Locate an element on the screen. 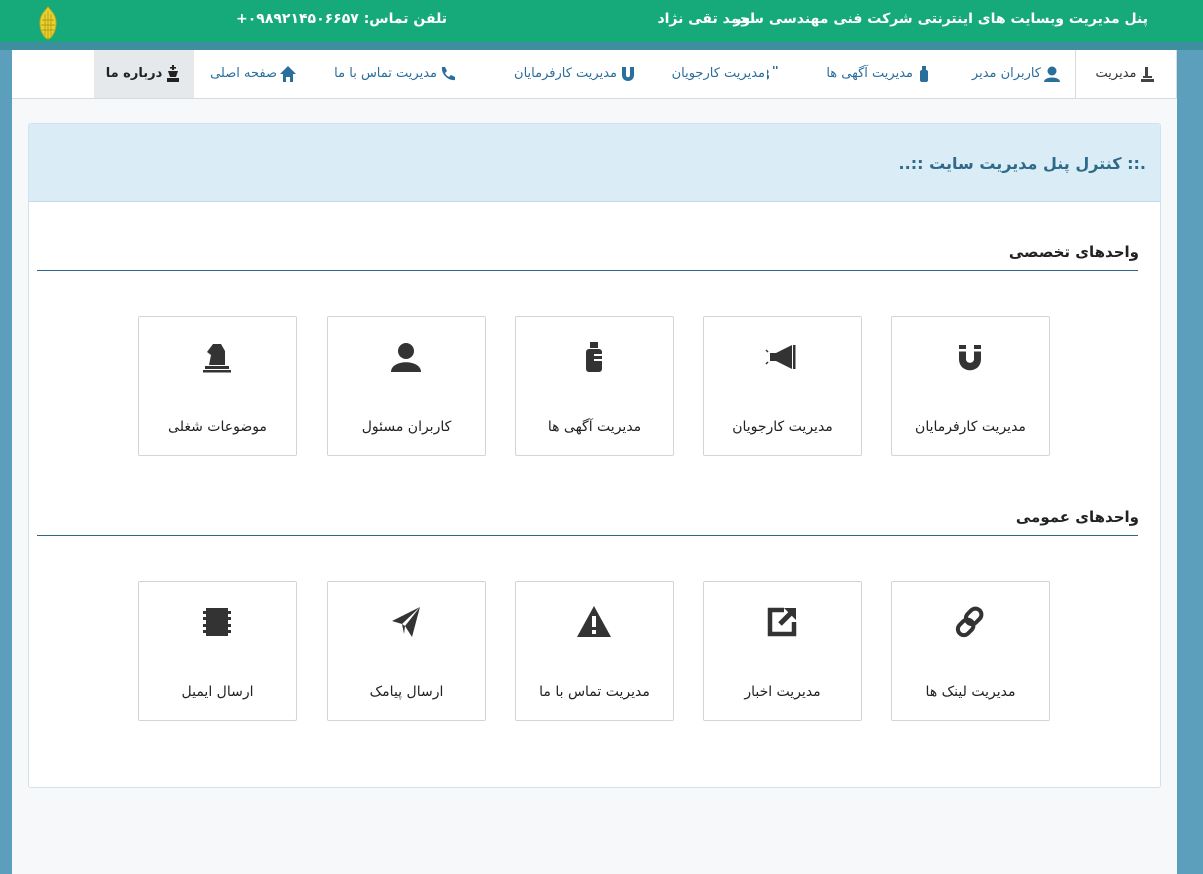  nav-item-admin: مدیریت is located at coordinates (1126, 74).